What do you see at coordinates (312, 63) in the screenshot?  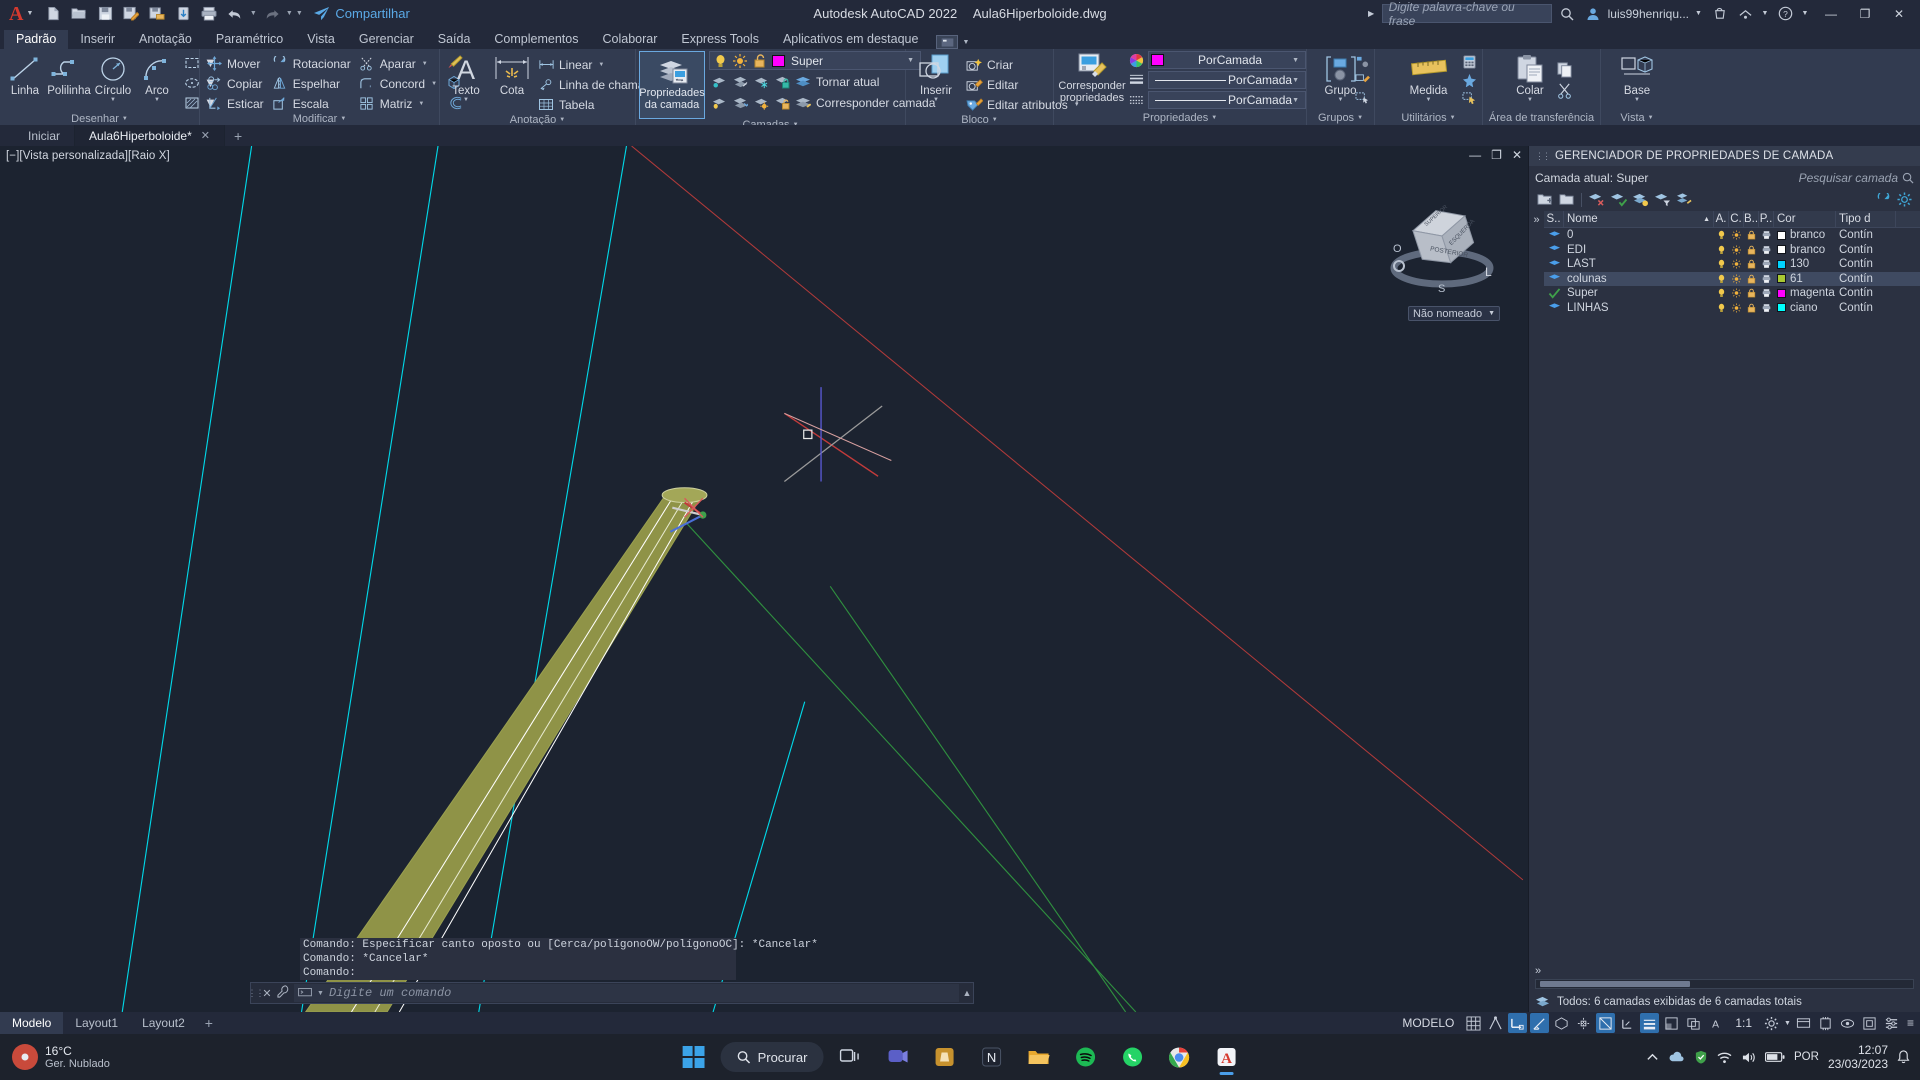 I see `modify-rotate-button: Rotacionar` at bounding box center [312, 63].